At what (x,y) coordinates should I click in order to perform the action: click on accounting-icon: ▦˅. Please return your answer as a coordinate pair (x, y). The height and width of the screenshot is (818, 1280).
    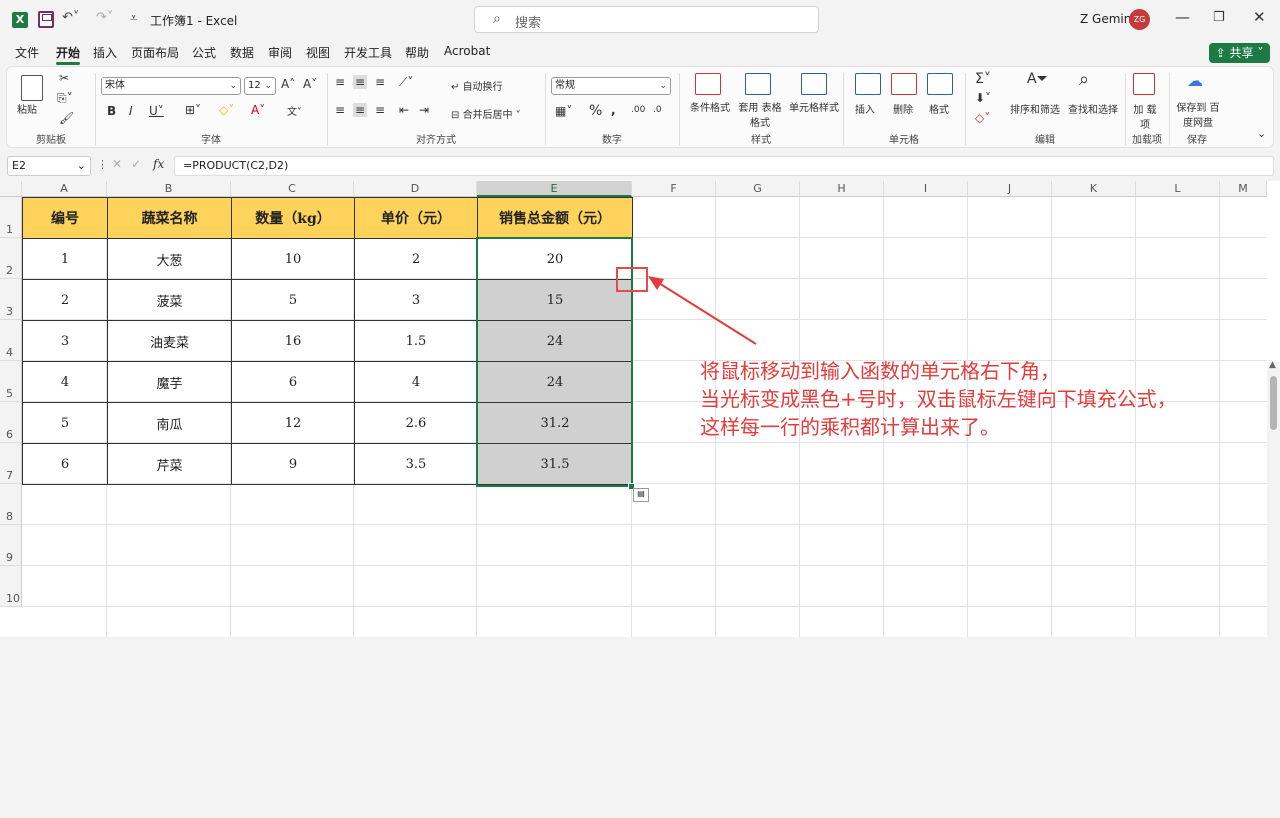
    Looking at the image, I should click on (563, 111).